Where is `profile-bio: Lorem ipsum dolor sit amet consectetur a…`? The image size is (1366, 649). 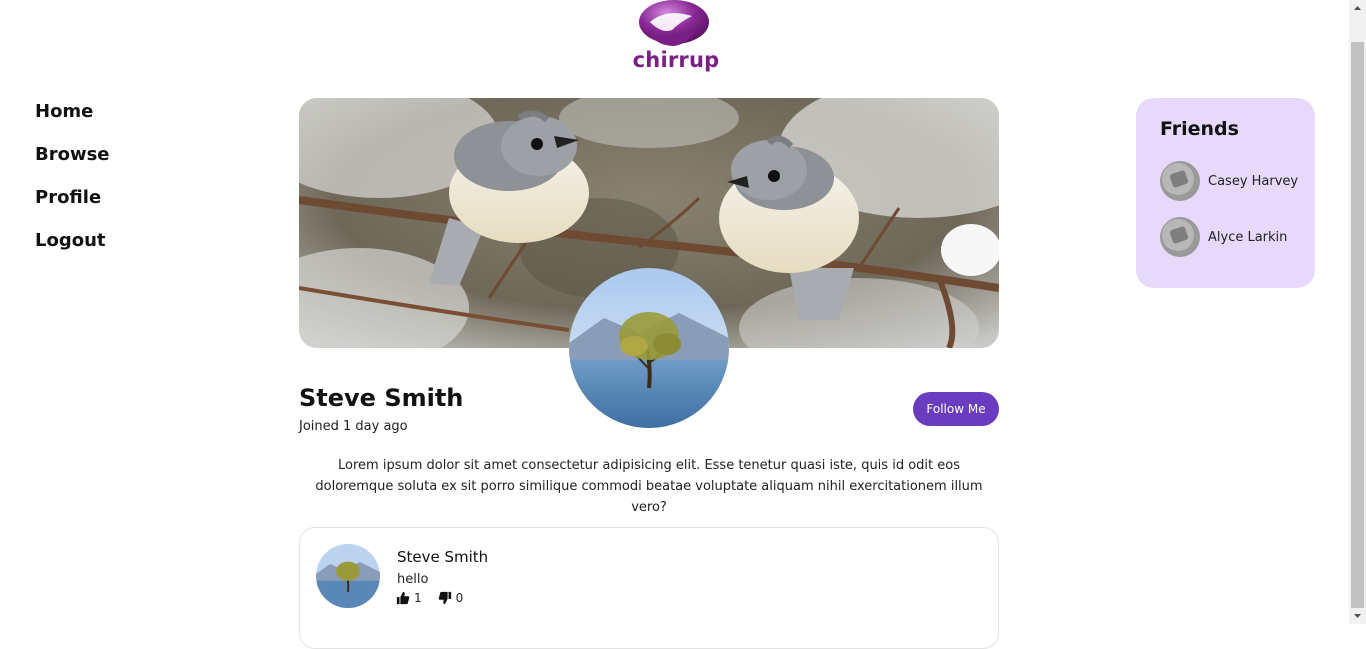
profile-bio: Lorem ipsum dolor sit amet consectetur a… is located at coordinates (649, 486).